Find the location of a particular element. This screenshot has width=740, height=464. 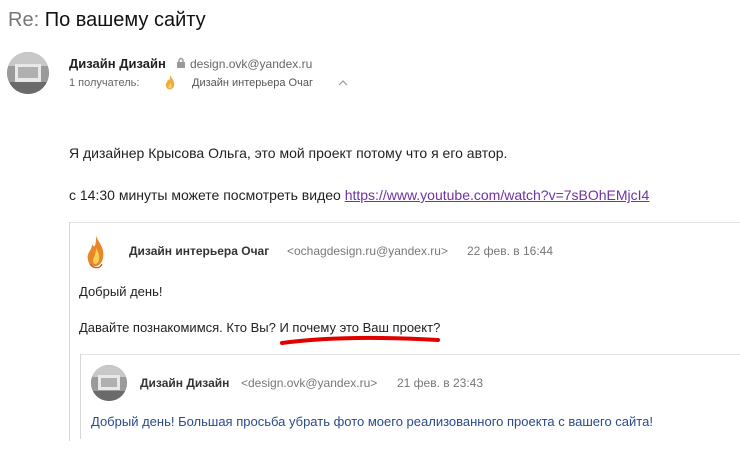

subject-prefix: Re: is located at coordinates (24, 20).